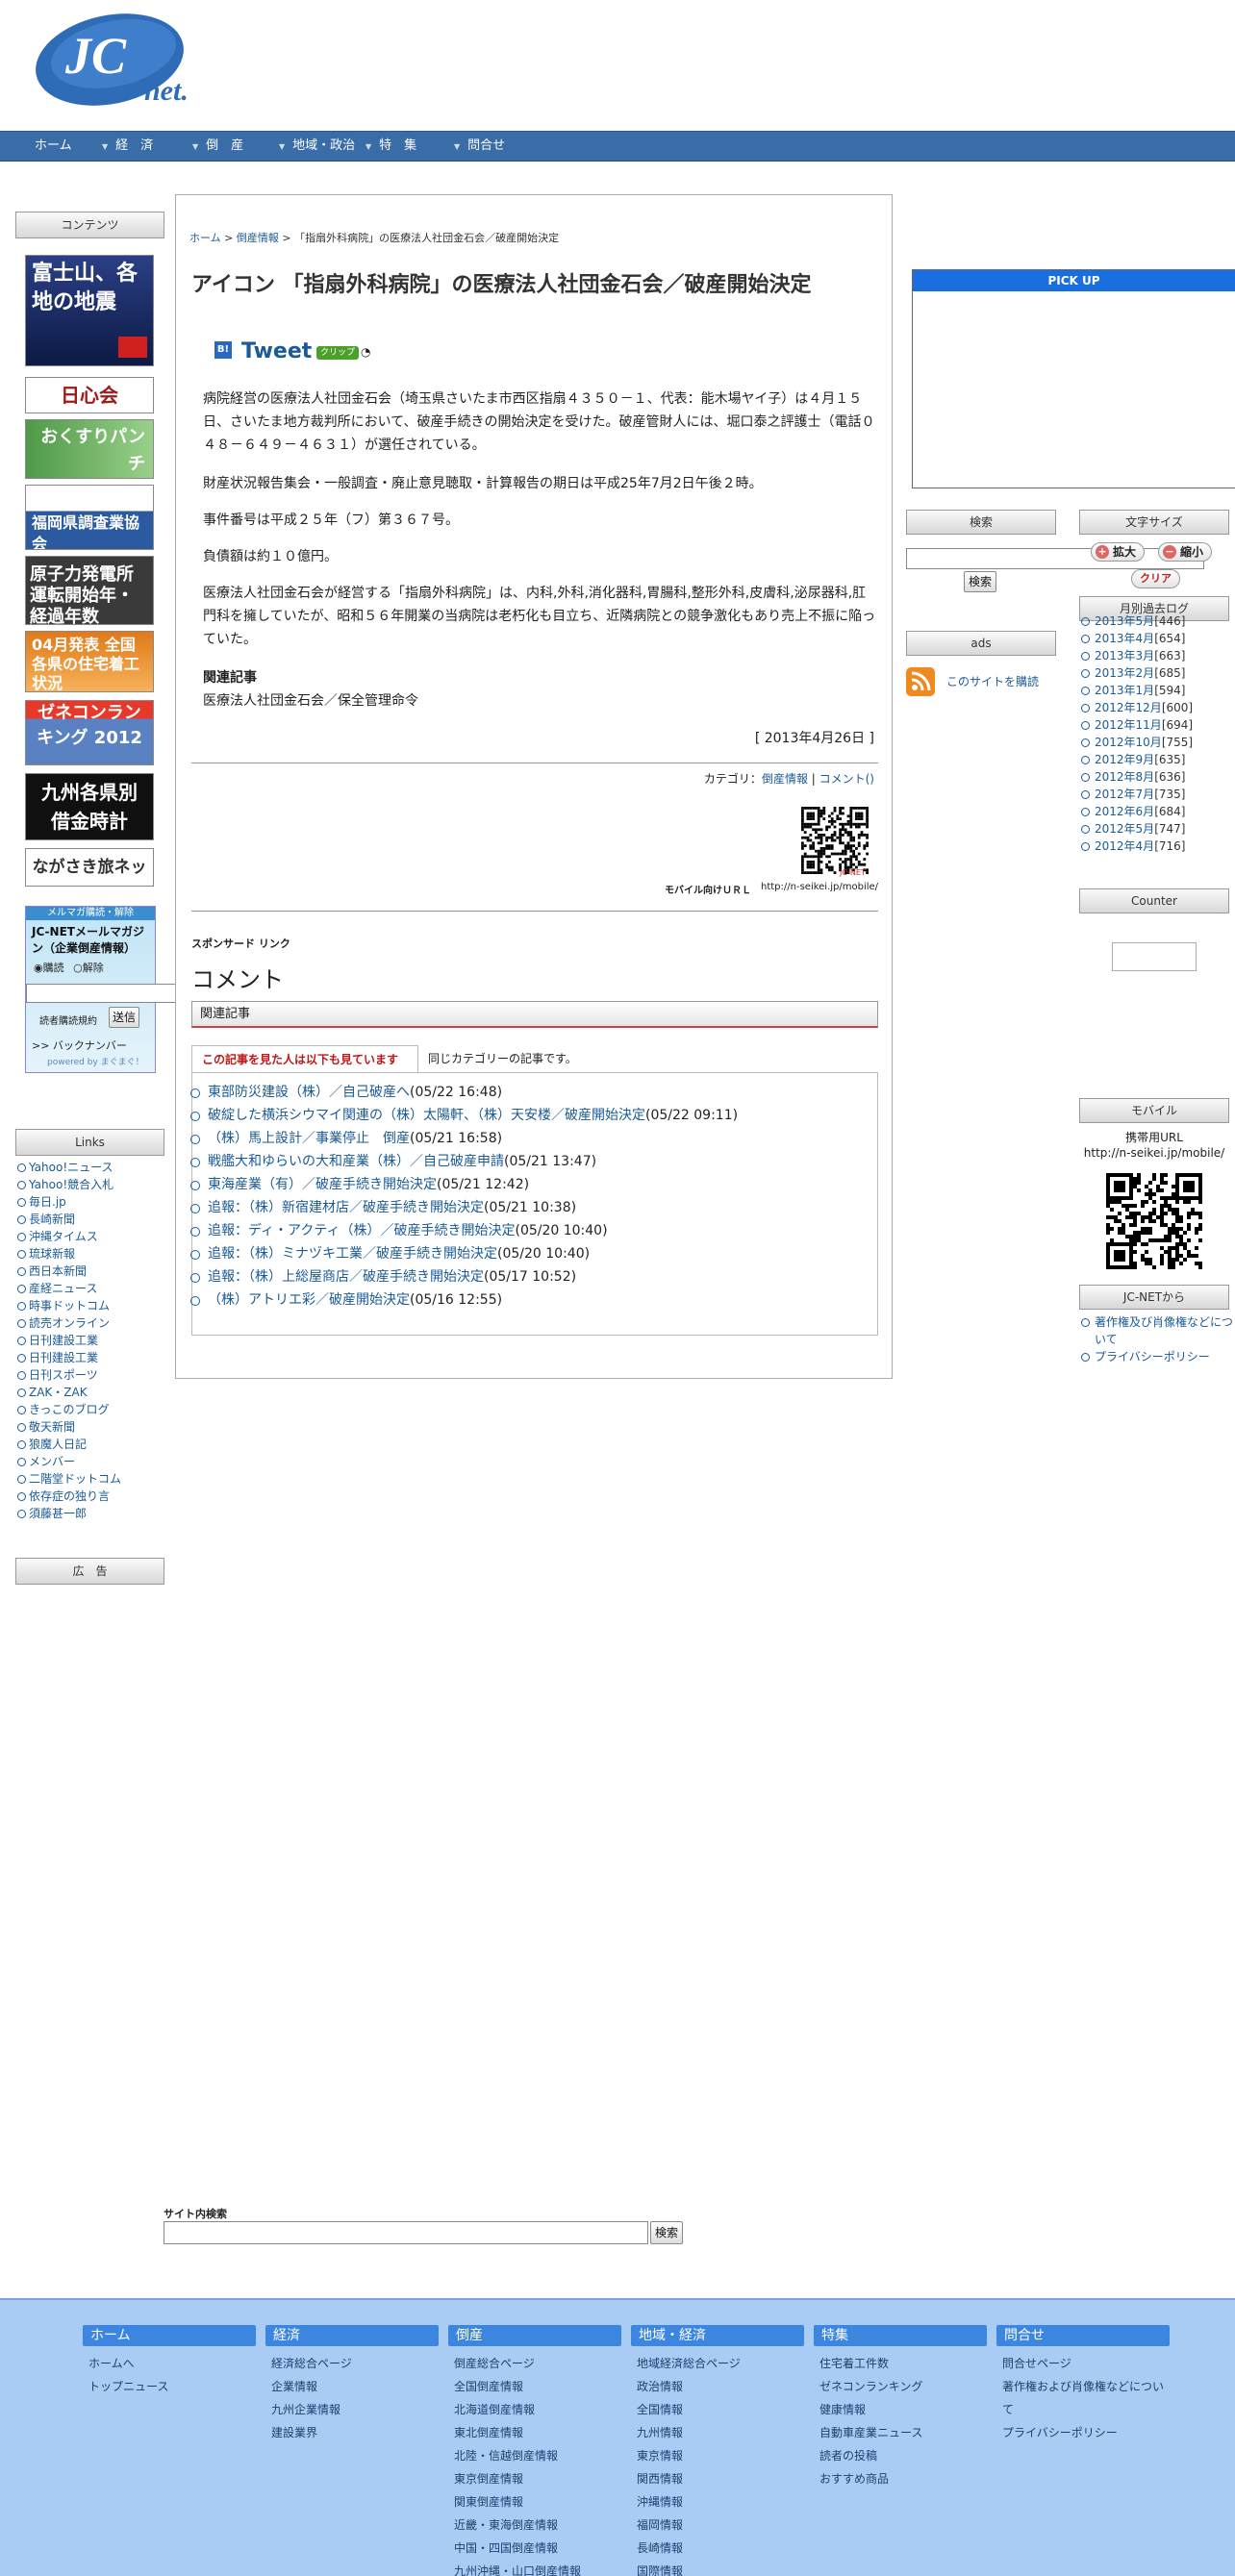 The image size is (1235, 2576). I want to click on footer-link: 企業情報, so click(352, 2386).